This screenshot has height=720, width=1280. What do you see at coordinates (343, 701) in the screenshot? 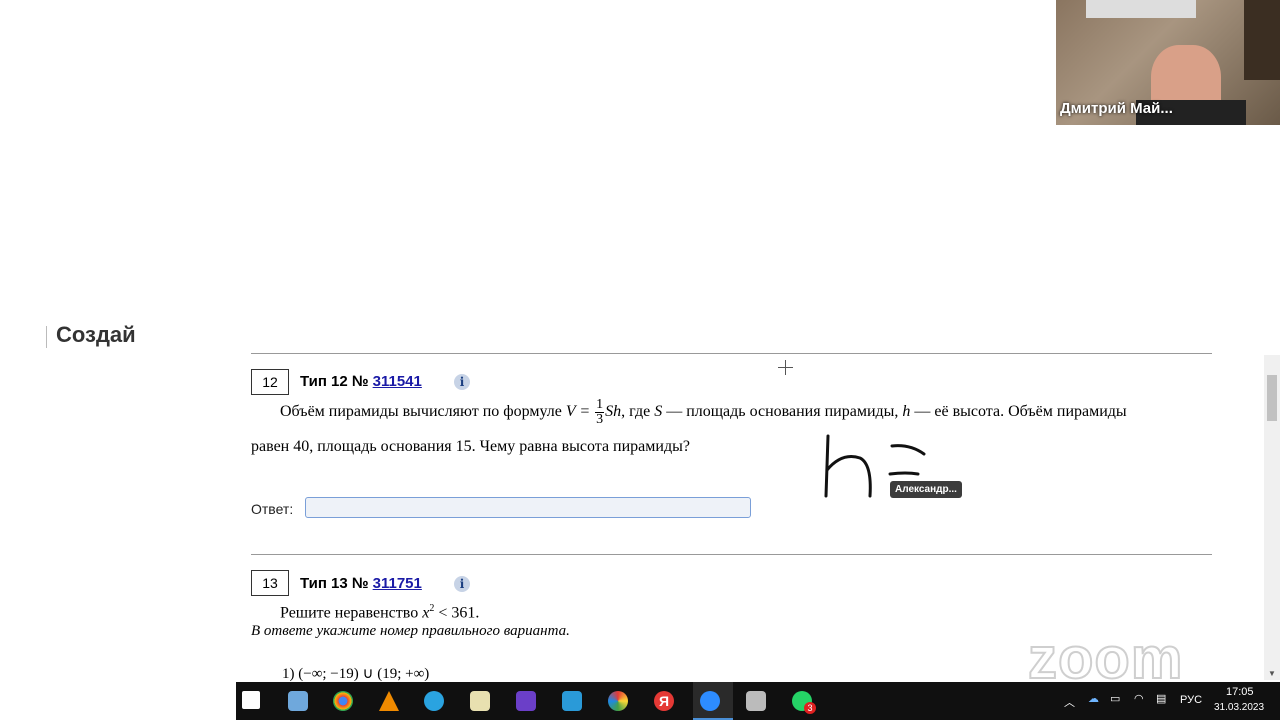
I see `chrome-icon` at bounding box center [343, 701].